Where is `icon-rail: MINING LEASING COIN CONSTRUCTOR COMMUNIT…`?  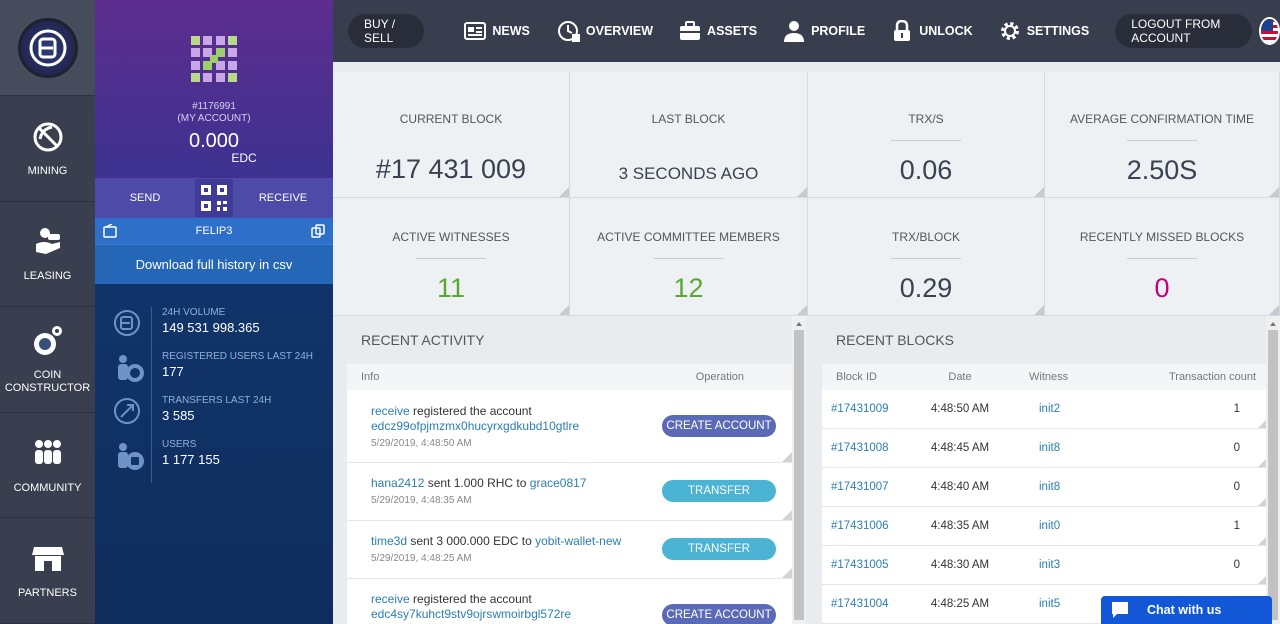 icon-rail: MINING LEASING COIN CONSTRUCTOR COMMUNIT… is located at coordinates (47, 312).